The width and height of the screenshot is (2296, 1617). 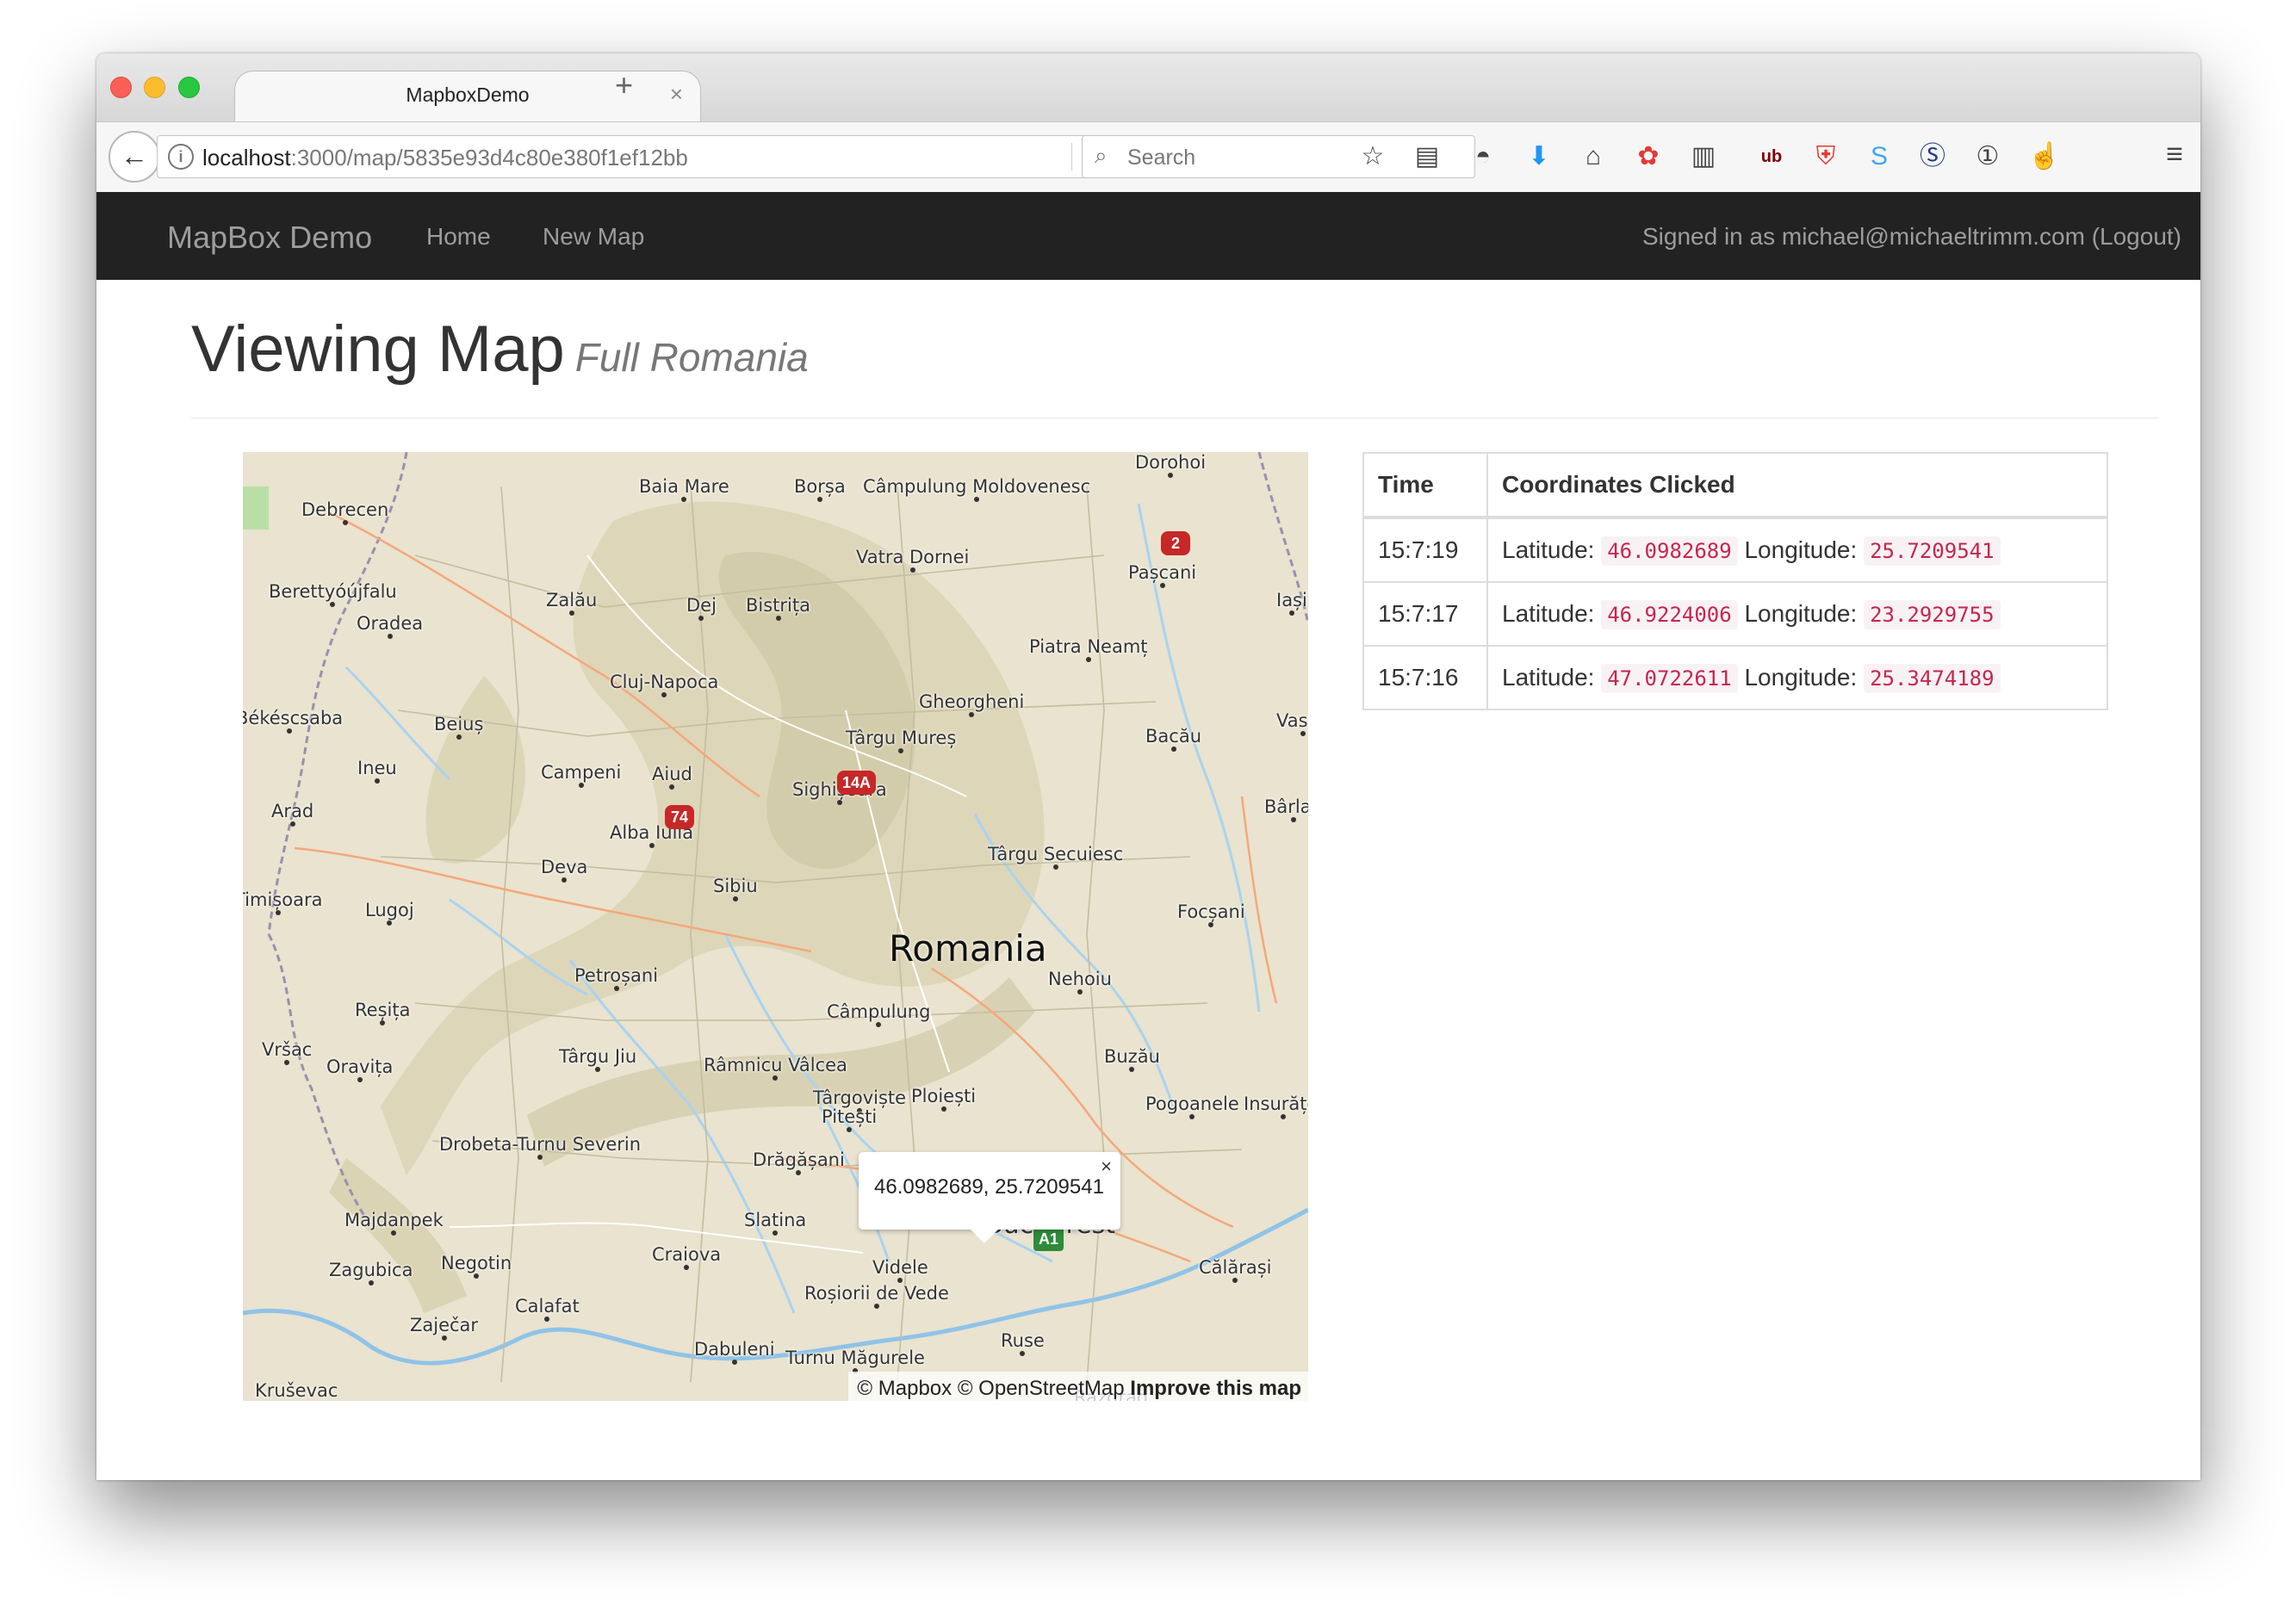 I want to click on minimize-window-button, so click(x=154, y=88).